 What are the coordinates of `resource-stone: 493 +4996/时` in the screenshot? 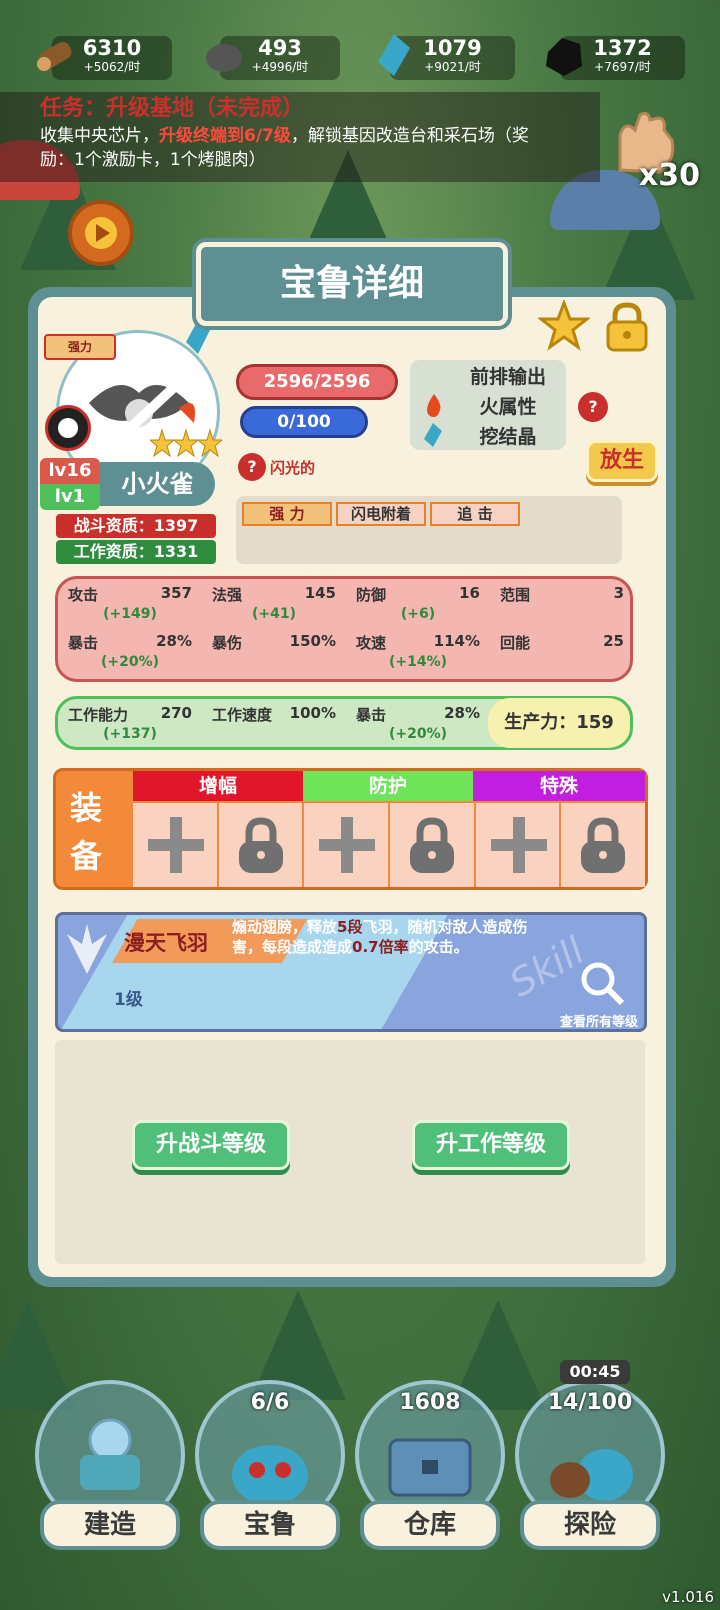 It's located at (273, 58).